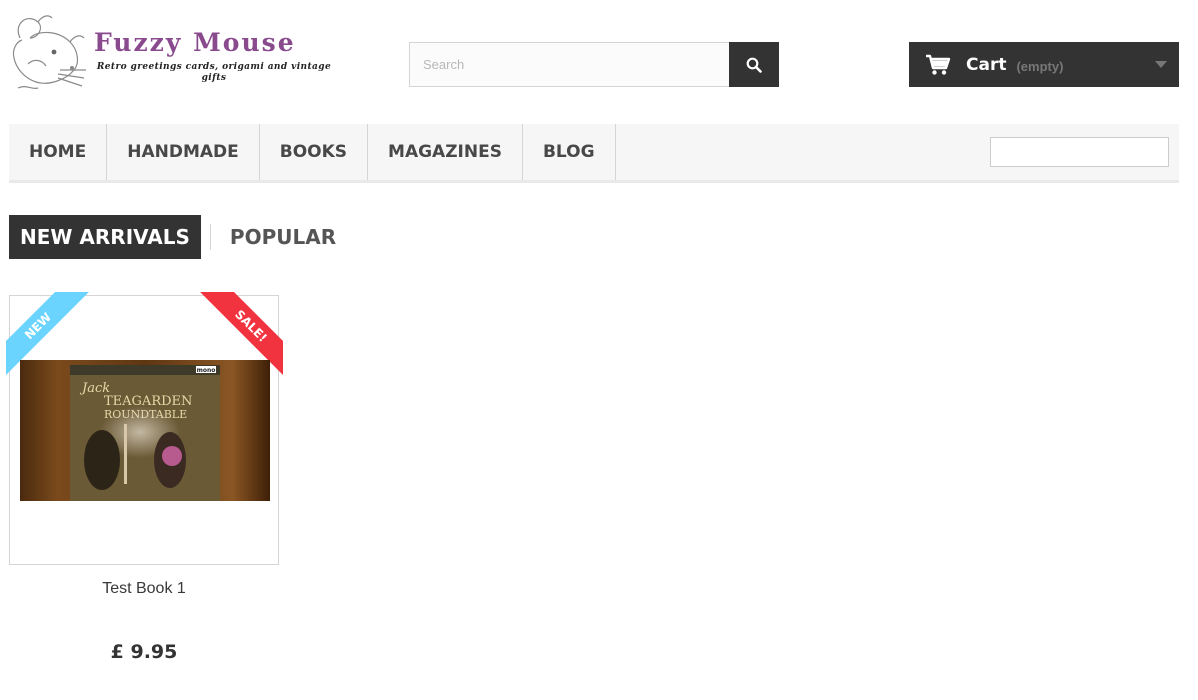 The image size is (1198, 700). Describe the element at coordinates (1040, 66) in the screenshot. I see `cart-status: (empty)` at that location.